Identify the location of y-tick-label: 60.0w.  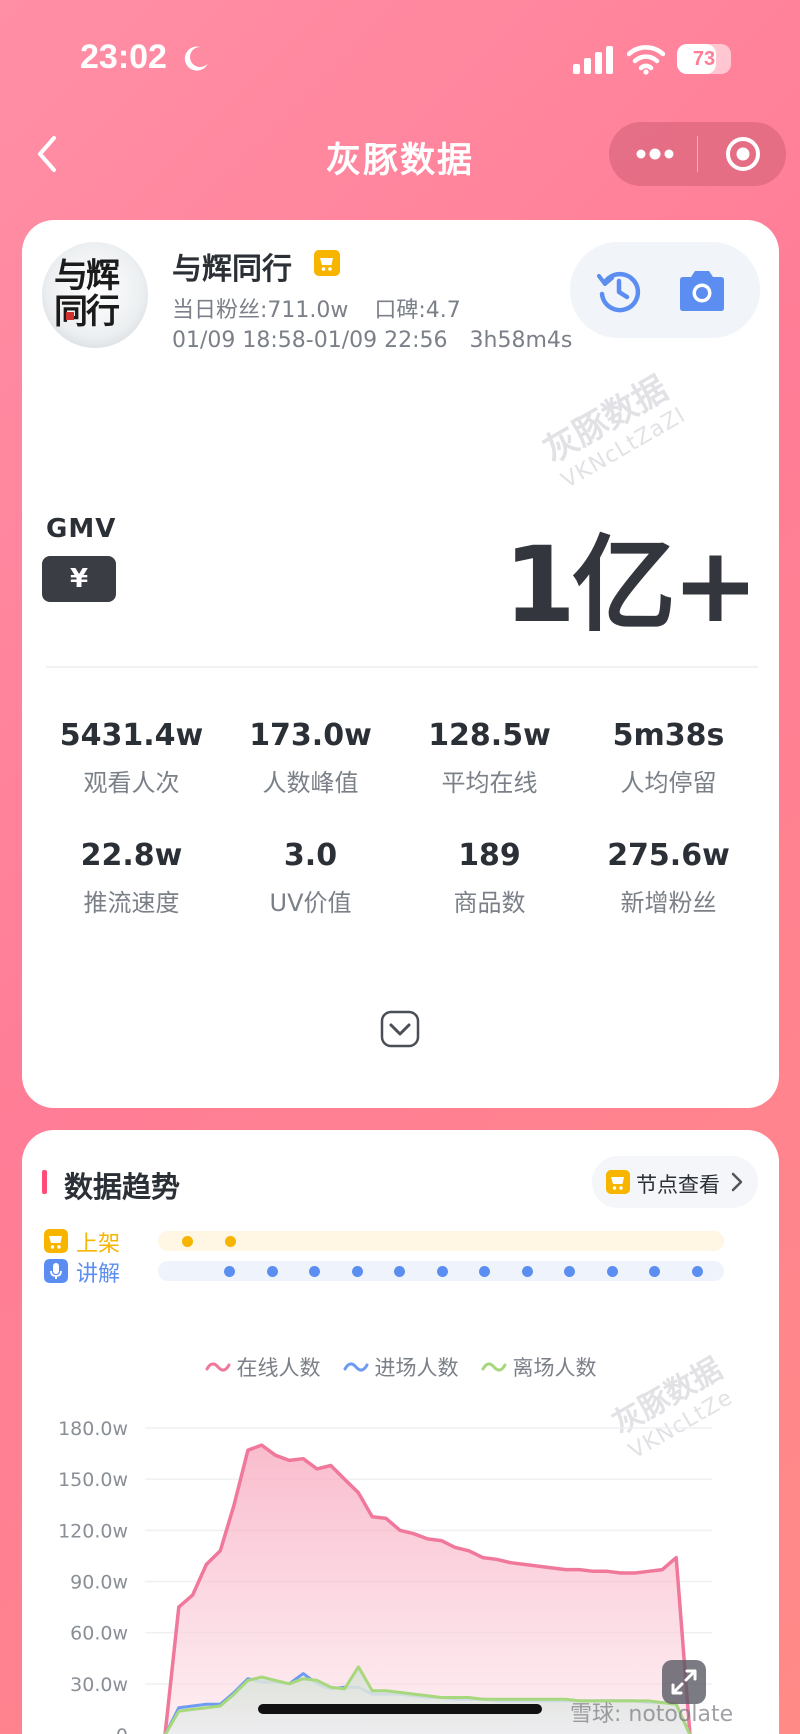
(99, 1634).